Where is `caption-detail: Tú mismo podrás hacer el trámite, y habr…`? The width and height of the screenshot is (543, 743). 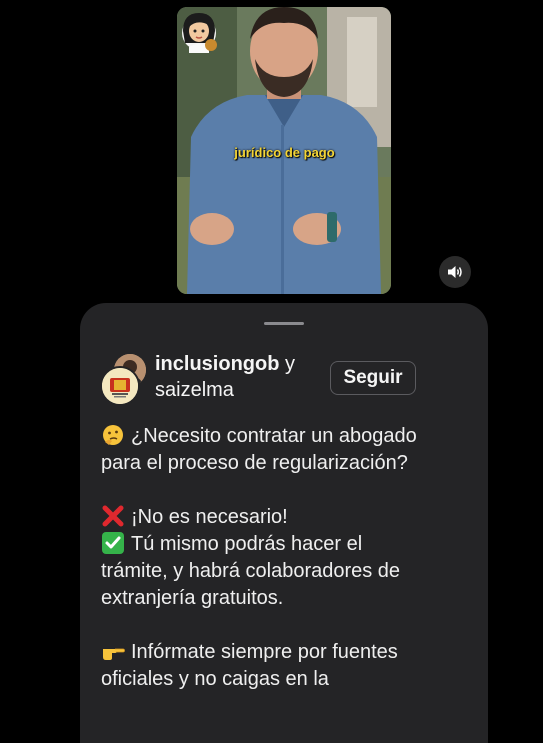
caption-detail: Tú mismo podrás hacer el trámite, y habr… is located at coordinates (288, 571).